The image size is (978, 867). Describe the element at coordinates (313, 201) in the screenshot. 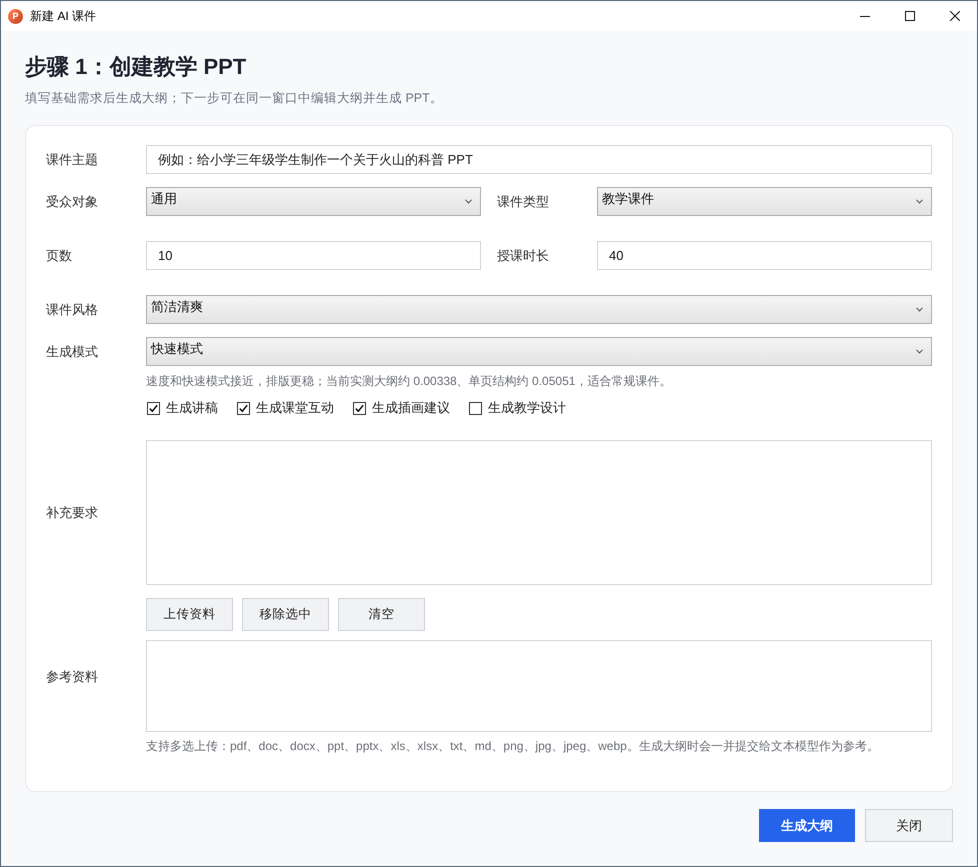

I see `dropdown-field: 通用` at that location.